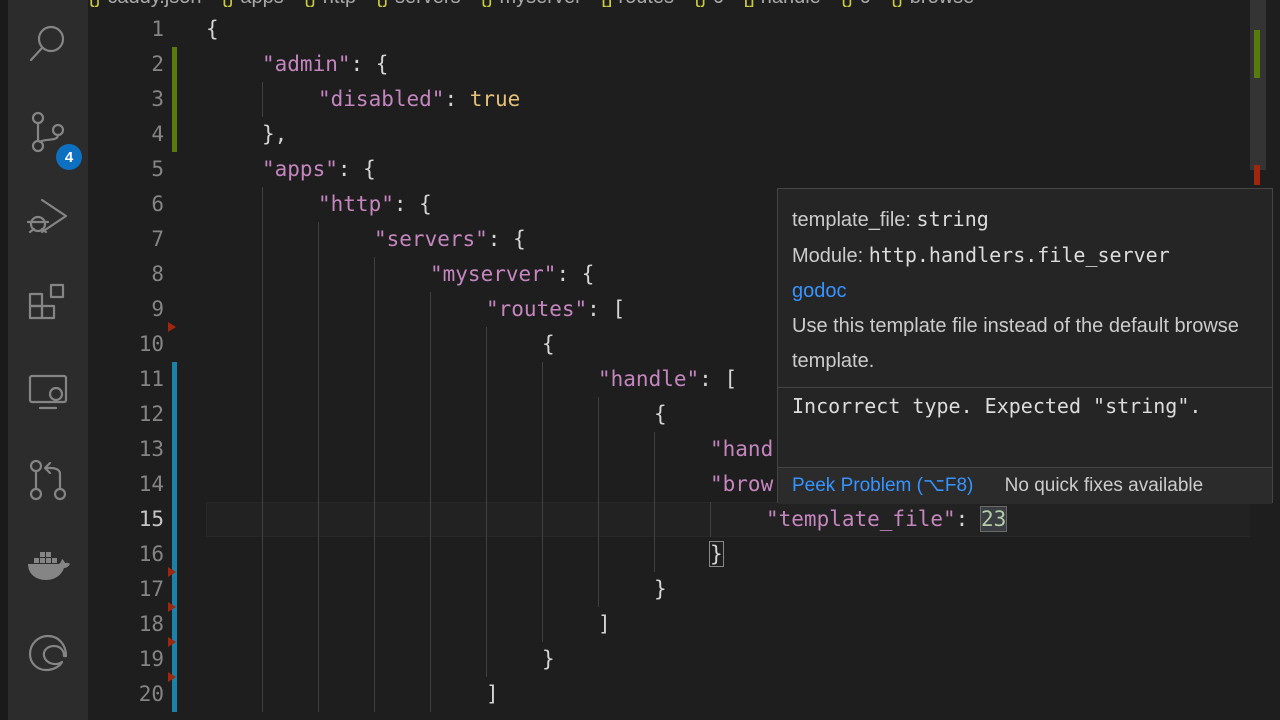 This screenshot has width=1280, height=720. What do you see at coordinates (48, 44) in the screenshot?
I see `search-icon` at bounding box center [48, 44].